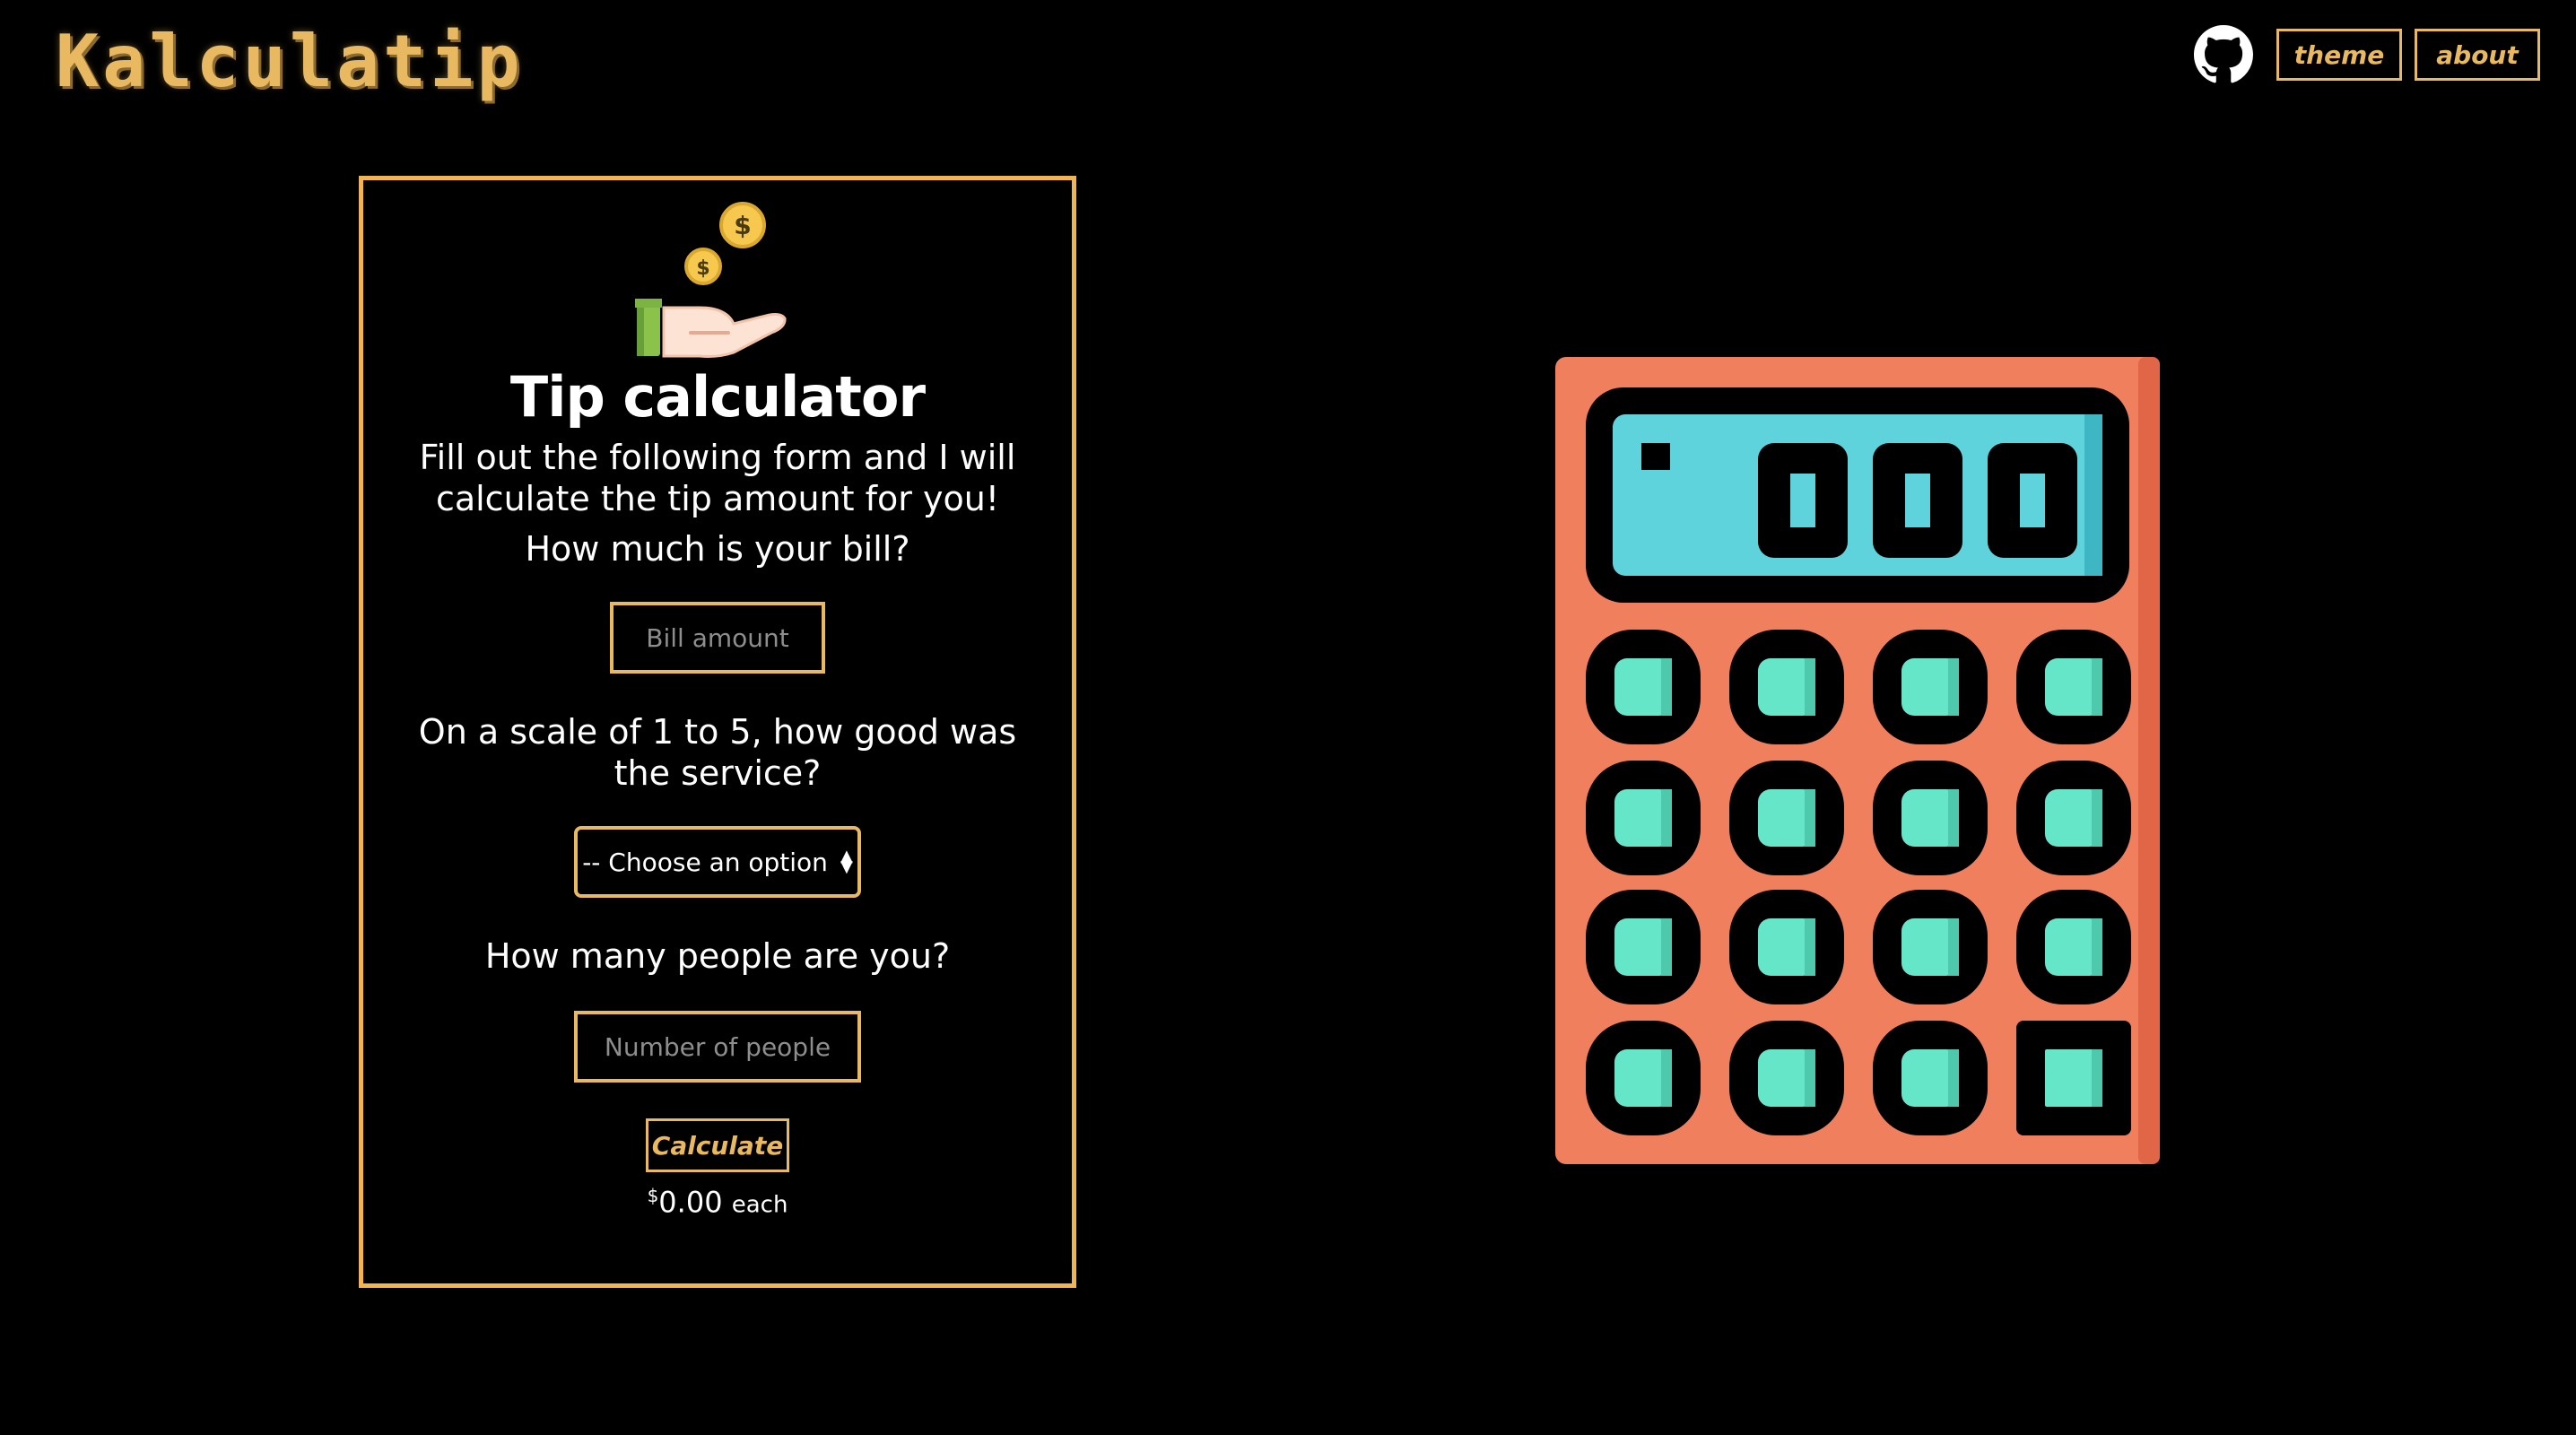 The height and width of the screenshot is (1435, 2576). I want to click on bill-amount-input: Bill amount, so click(717, 638).